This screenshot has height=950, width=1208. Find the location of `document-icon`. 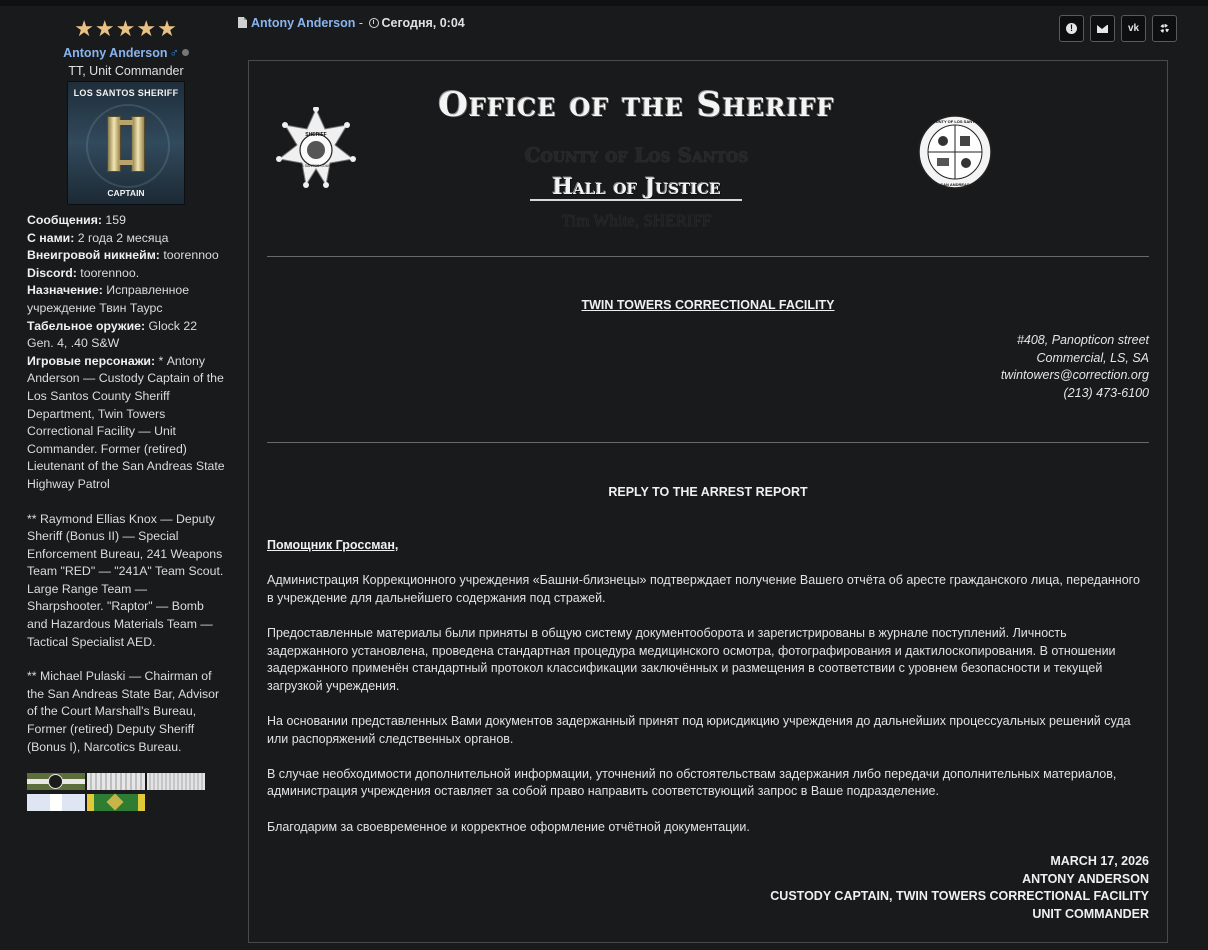

document-icon is located at coordinates (242, 22).